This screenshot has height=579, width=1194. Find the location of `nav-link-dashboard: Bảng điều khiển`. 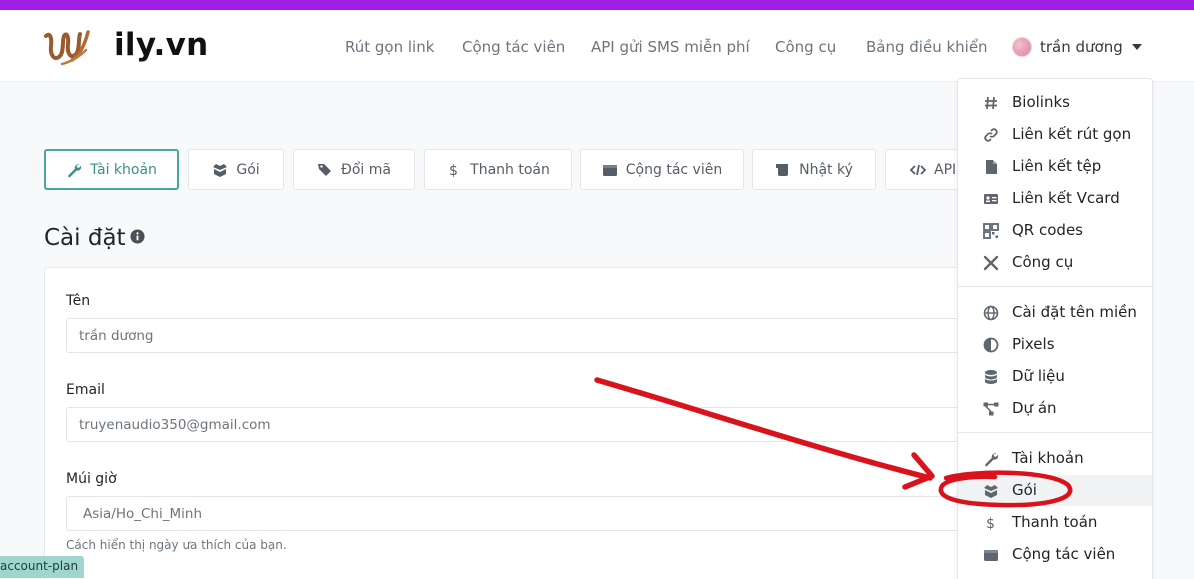

nav-link-dashboard: Bảng điều khiển is located at coordinates (927, 47).